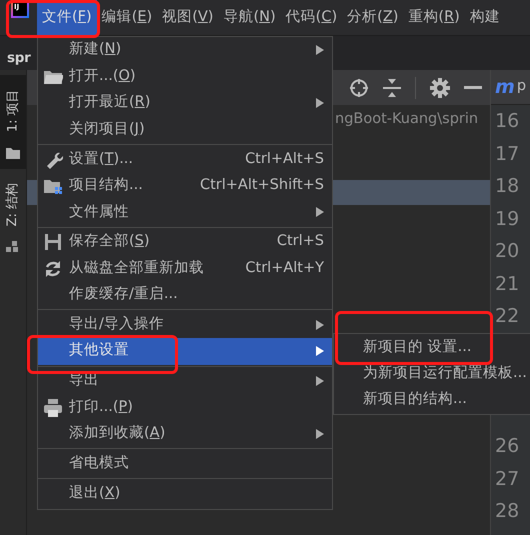  Describe the element at coordinates (262, 186) in the screenshot. I see `shortcut-text: Ctrl+Alt+Shift+S` at that location.